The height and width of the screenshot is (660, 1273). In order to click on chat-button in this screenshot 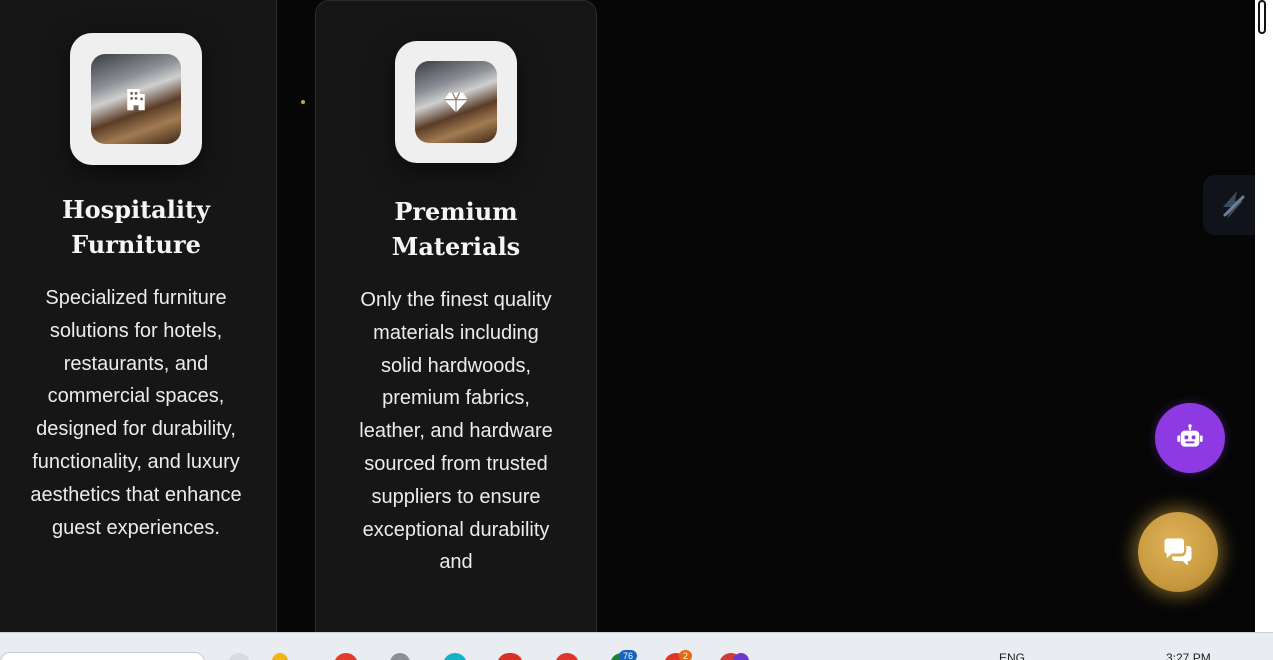, I will do `click(1178, 552)`.